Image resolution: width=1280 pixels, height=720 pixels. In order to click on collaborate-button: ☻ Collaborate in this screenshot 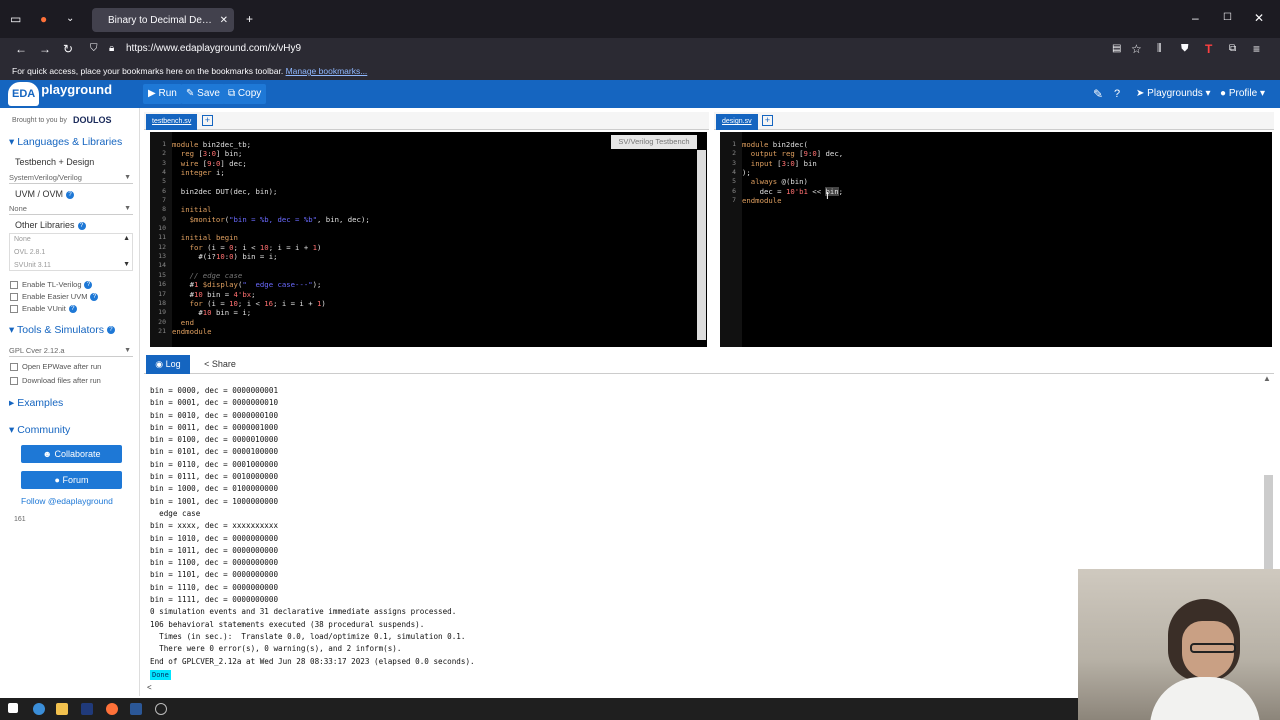, I will do `click(71, 454)`.